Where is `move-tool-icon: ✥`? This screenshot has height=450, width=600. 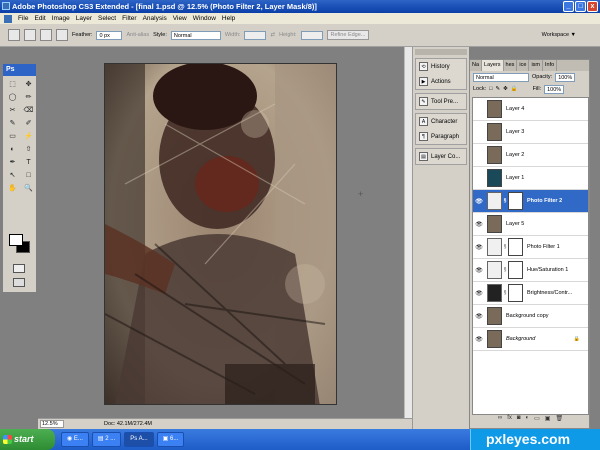
move-tool-icon: ✥ is located at coordinates (28, 84).